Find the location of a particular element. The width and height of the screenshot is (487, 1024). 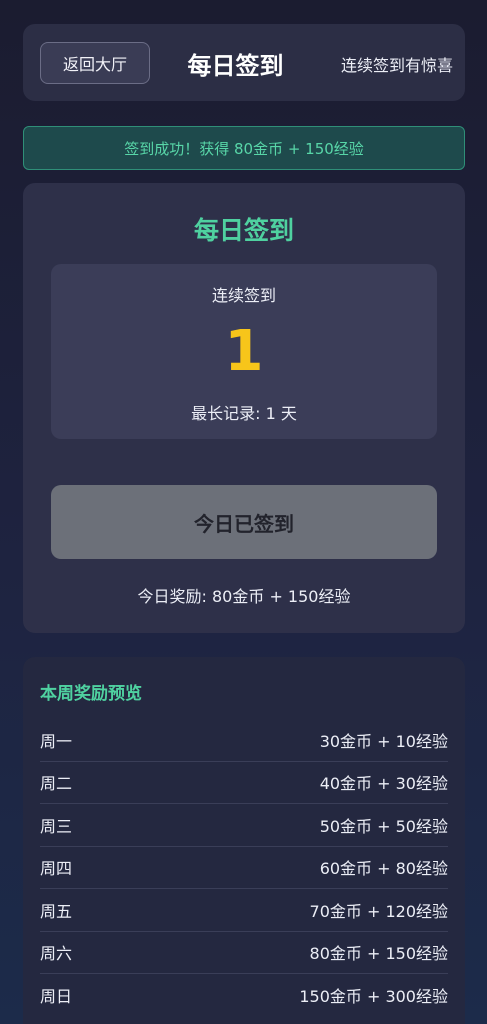

week-day-label: 周四 is located at coordinates (56, 869).